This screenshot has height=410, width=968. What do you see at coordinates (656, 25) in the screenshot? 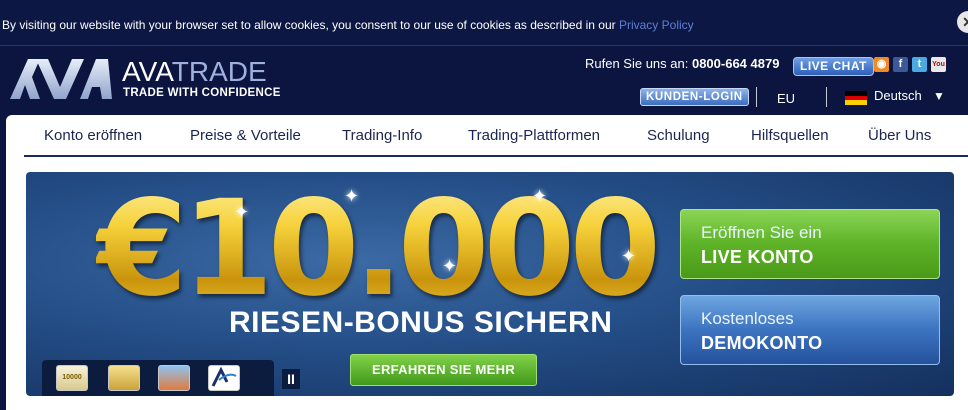
I see `privacy-policy-link: Privacy Policy` at bounding box center [656, 25].